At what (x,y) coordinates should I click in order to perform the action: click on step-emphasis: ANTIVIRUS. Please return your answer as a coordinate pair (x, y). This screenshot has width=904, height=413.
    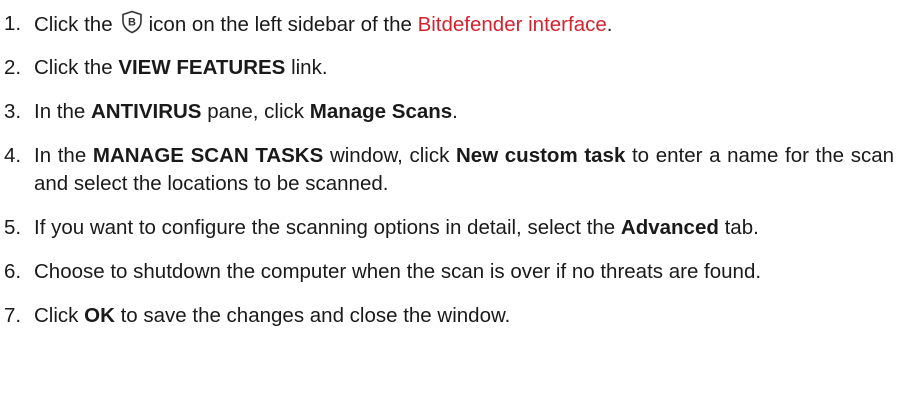
    Looking at the image, I should click on (146, 111).